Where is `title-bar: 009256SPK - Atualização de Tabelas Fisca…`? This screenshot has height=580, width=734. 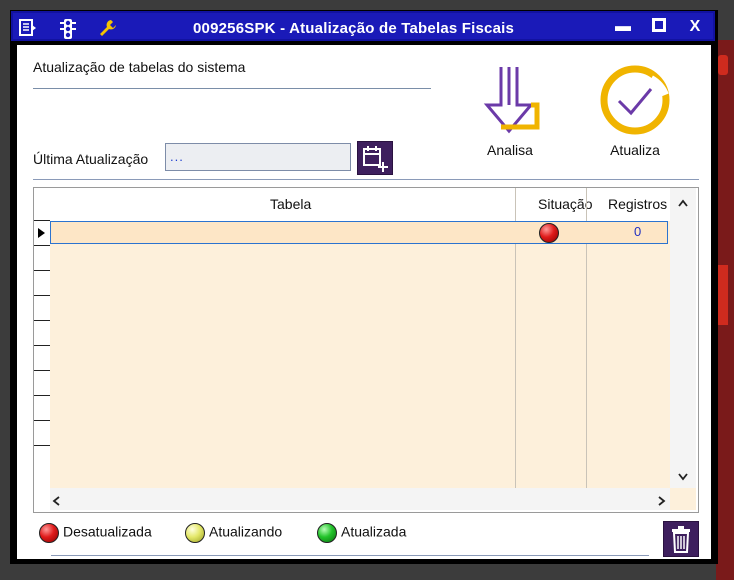
title-bar: 009256SPK - Atualização de Tabelas Fisca… is located at coordinates (363, 26).